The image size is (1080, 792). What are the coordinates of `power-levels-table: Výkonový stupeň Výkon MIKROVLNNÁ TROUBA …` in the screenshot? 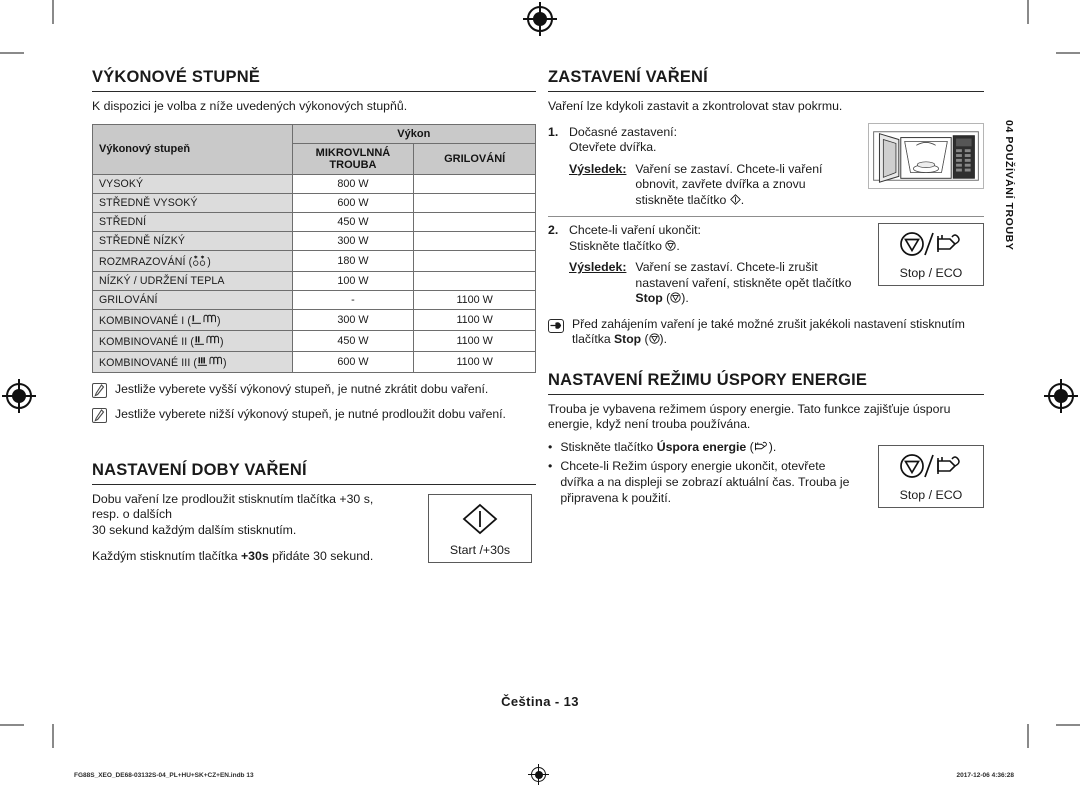 It's located at (314, 248).